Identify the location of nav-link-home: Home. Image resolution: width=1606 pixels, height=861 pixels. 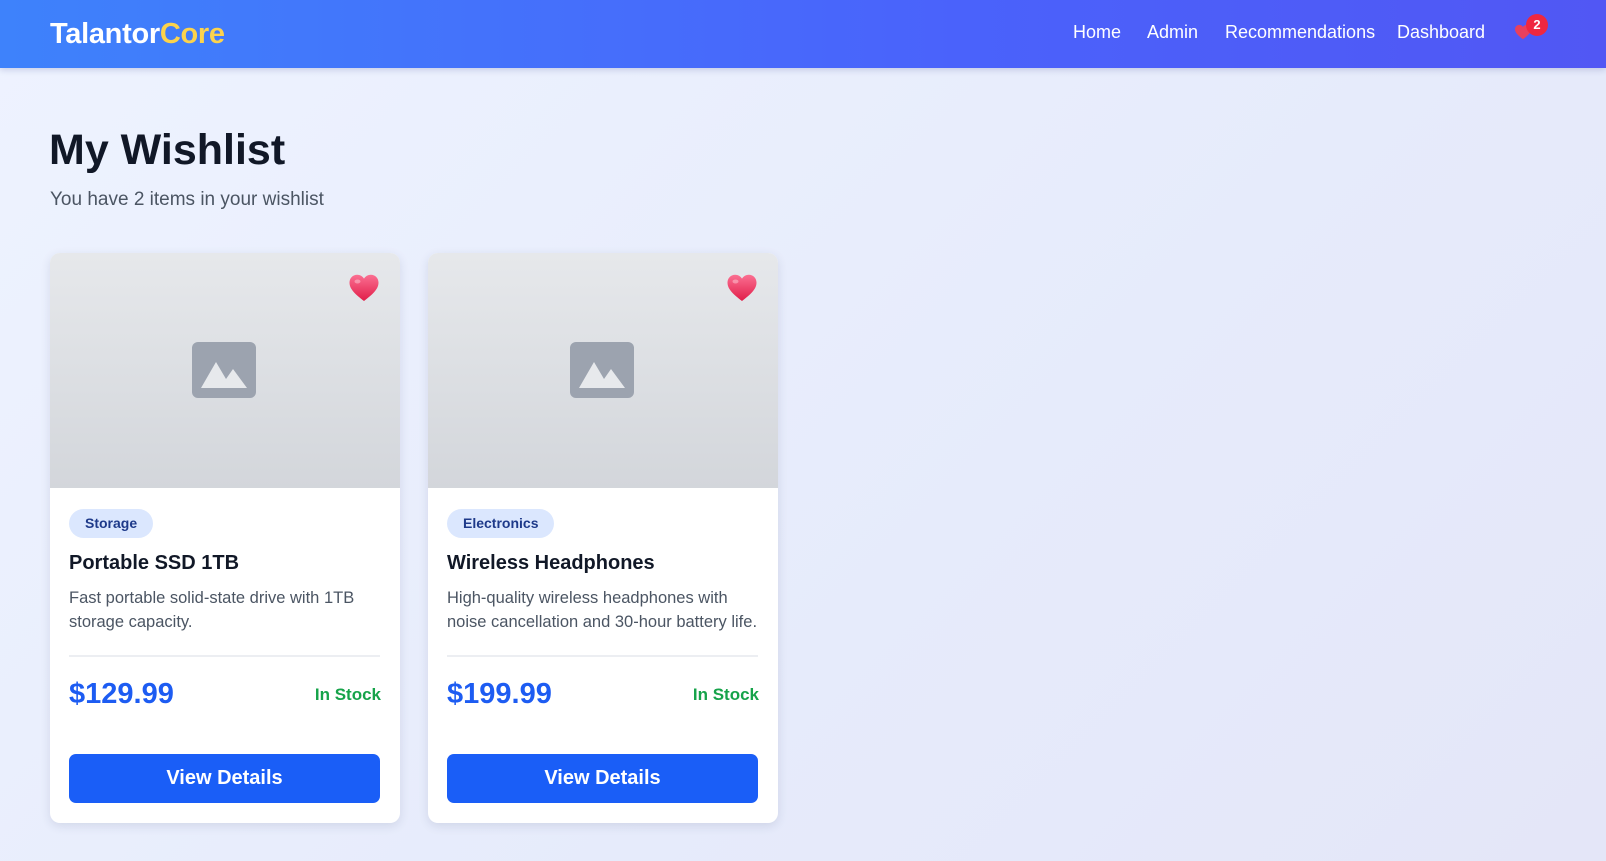
(1097, 32).